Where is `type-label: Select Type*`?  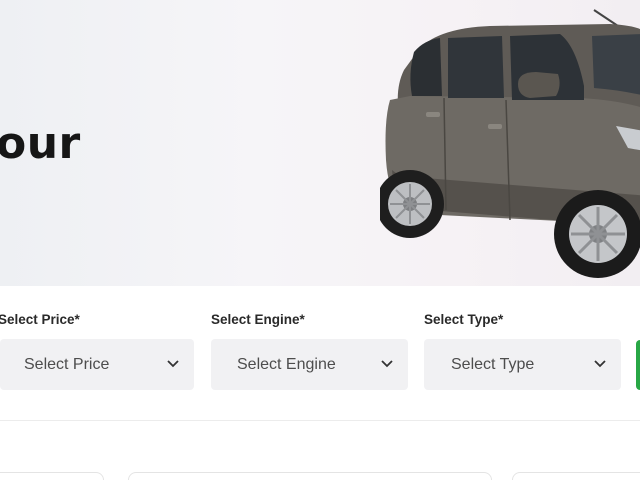 type-label: Select Type* is located at coordinates (464, 319).